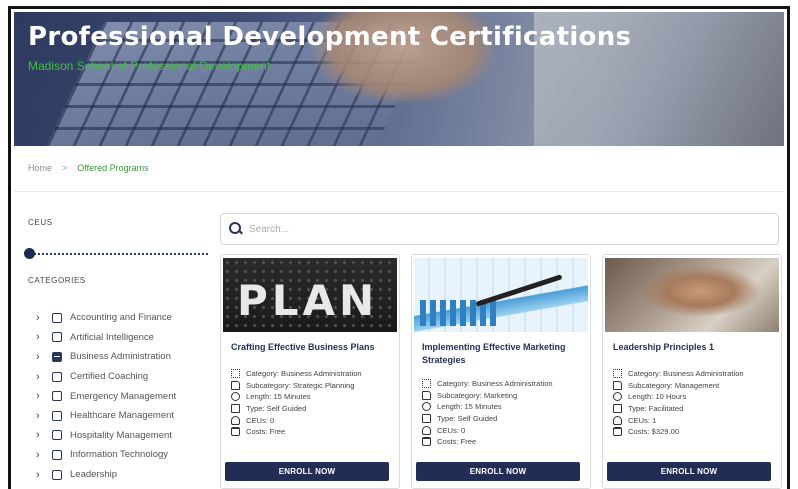 This screenshot has width=798, height=489. I want to click on program-subcategory: Subcategory: Strategic Planning, so click(313, 386).